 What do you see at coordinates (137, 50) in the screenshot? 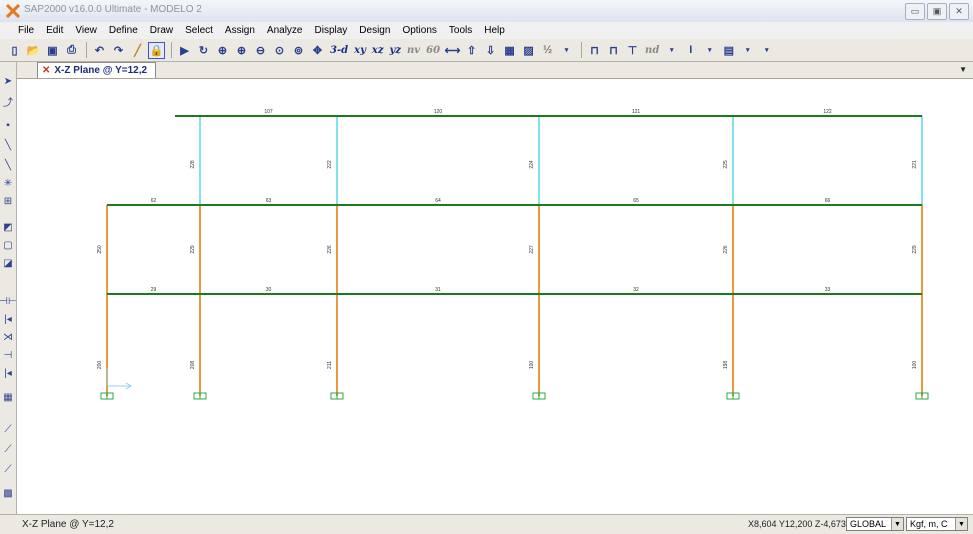
I see `refresh-icon: ╱` at bounding box center [137, 50].